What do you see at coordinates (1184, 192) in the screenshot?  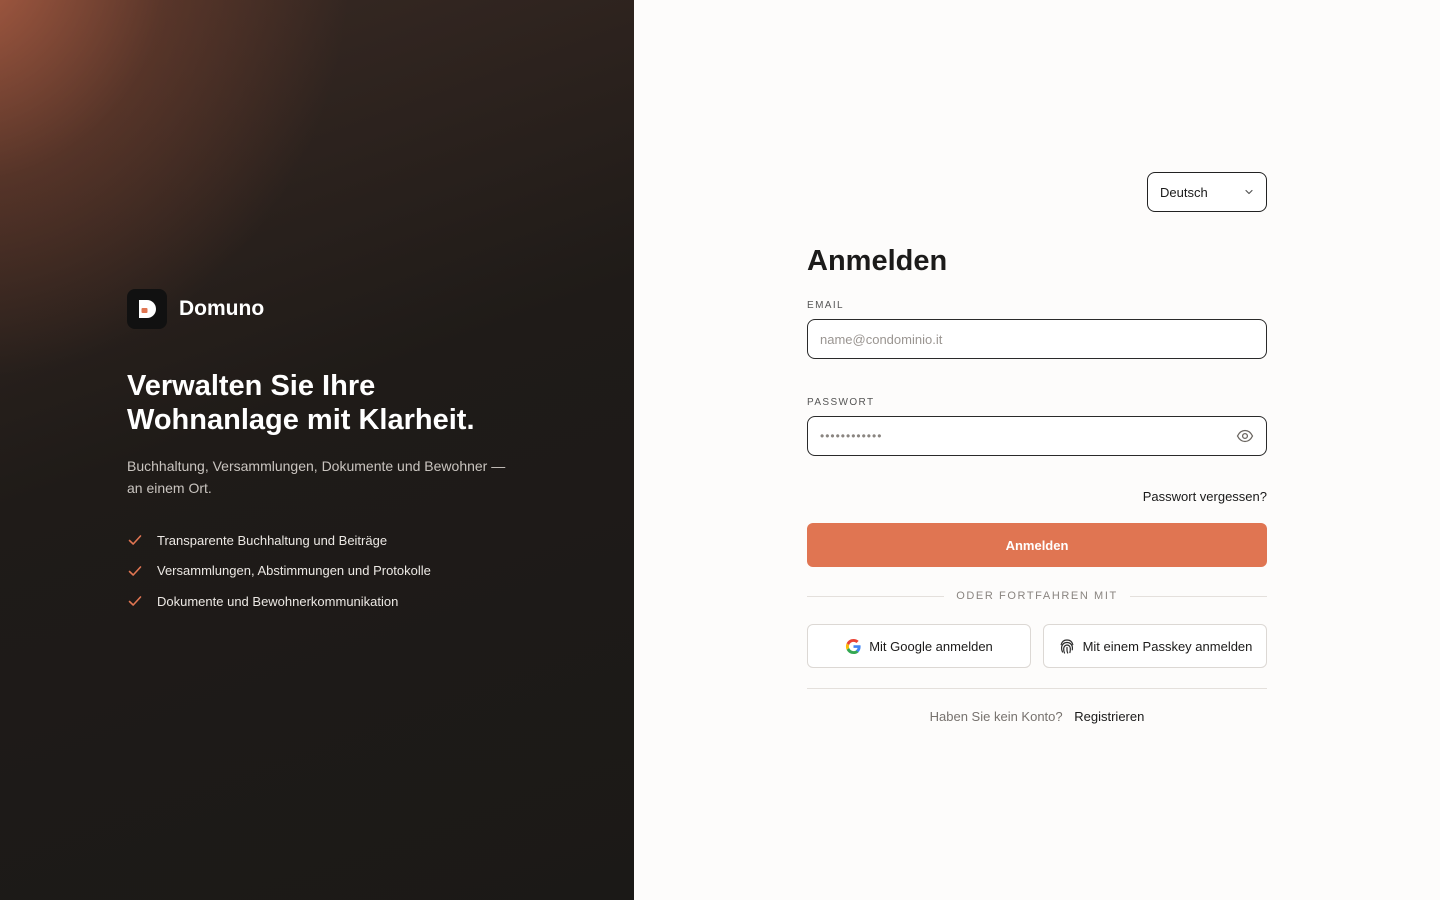 I see `language-selected-value: Deutsch` at bounding box center [1184, 192].